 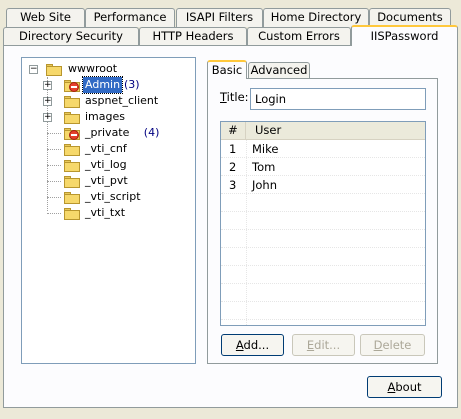 What do you see at coordinates (404, 35) in the screenshot?
I see `tab-iispassword: IISPassword` at bounding box center [404, 35].